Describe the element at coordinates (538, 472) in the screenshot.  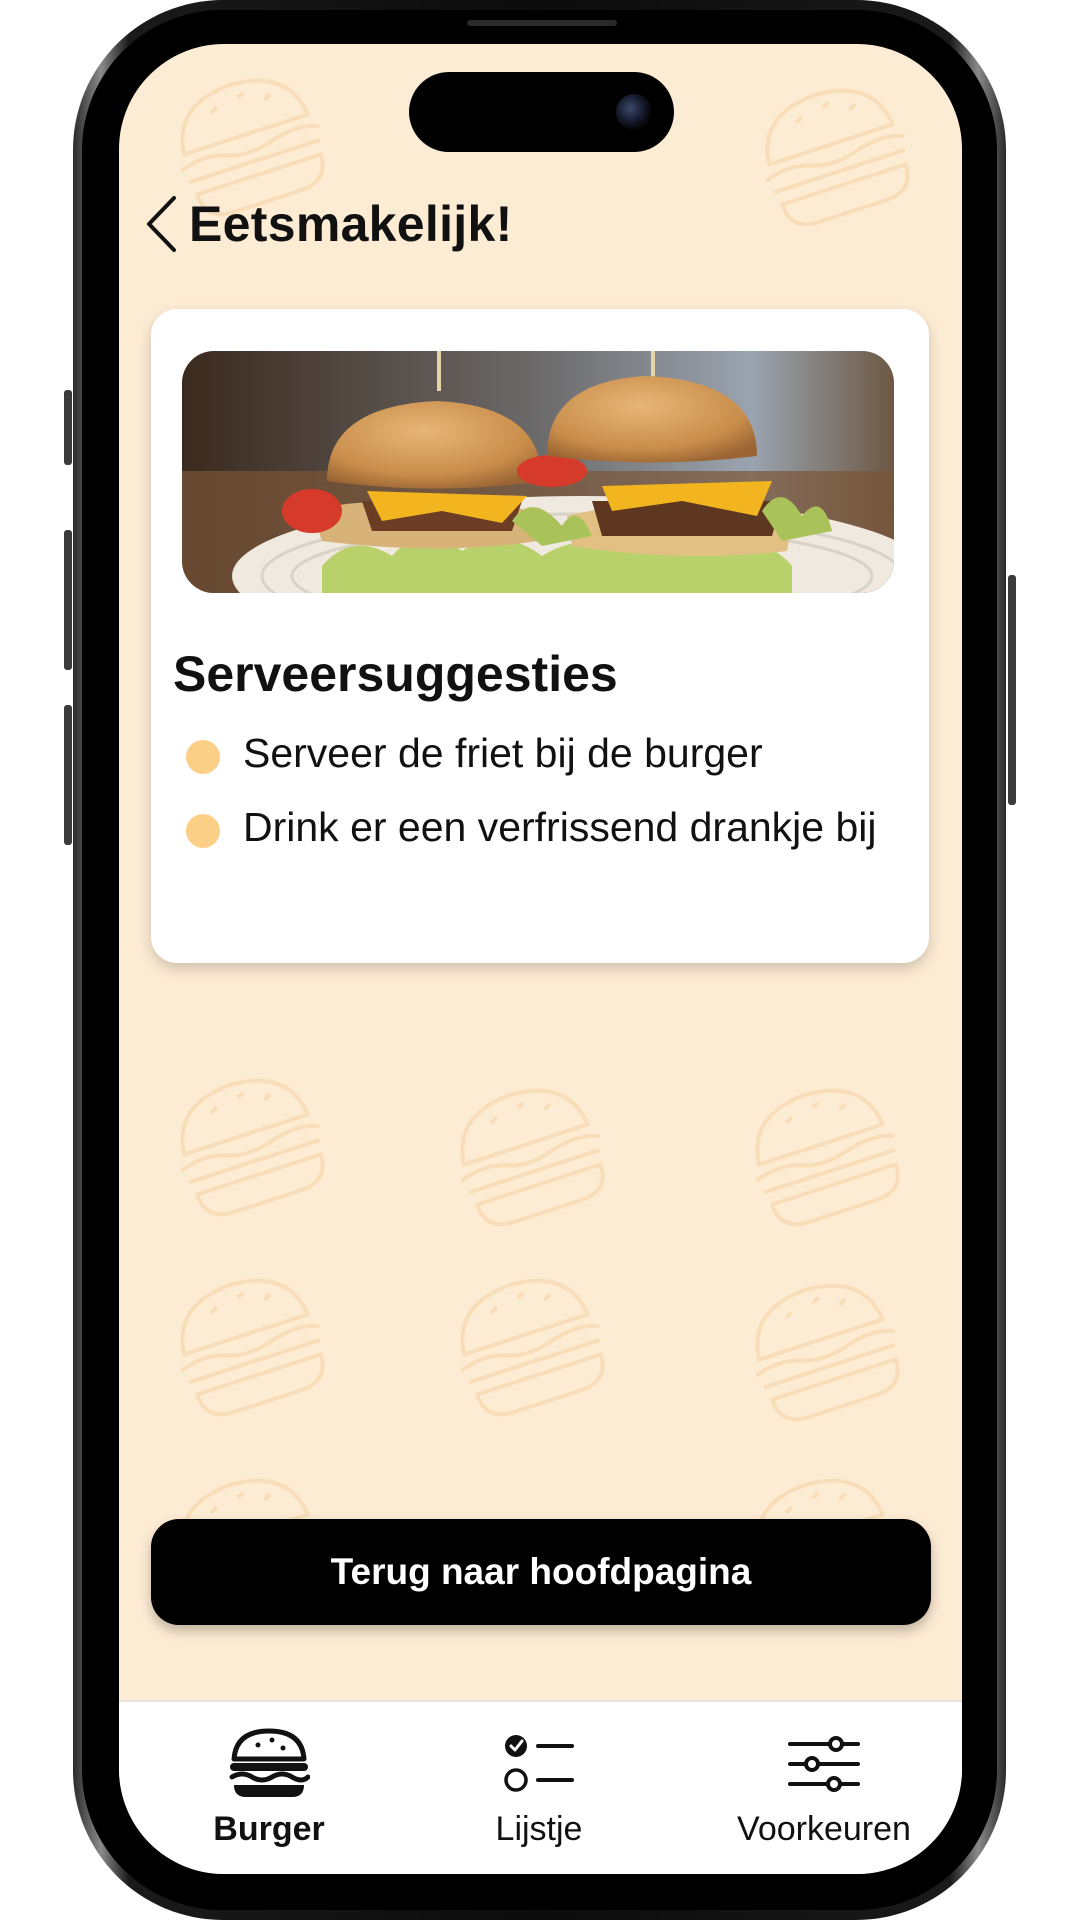
I see `burger-photo` at that location.